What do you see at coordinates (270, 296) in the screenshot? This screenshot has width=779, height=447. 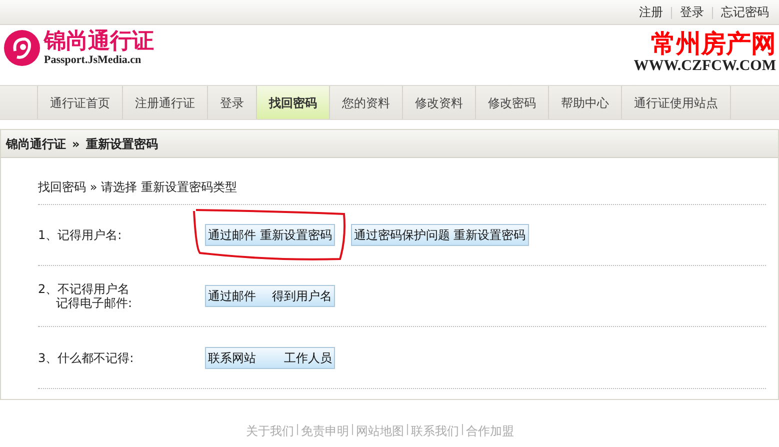 I see `option-button: 通过邮件 得到用户名` at bounding box center [270, 296].